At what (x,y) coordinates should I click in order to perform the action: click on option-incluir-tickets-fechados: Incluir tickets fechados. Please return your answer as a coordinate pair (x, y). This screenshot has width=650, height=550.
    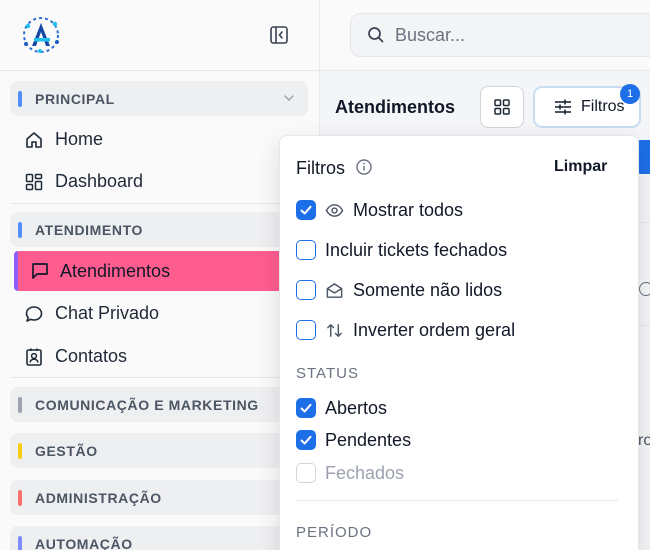
    Looking at the image, I should click on (401, 250).